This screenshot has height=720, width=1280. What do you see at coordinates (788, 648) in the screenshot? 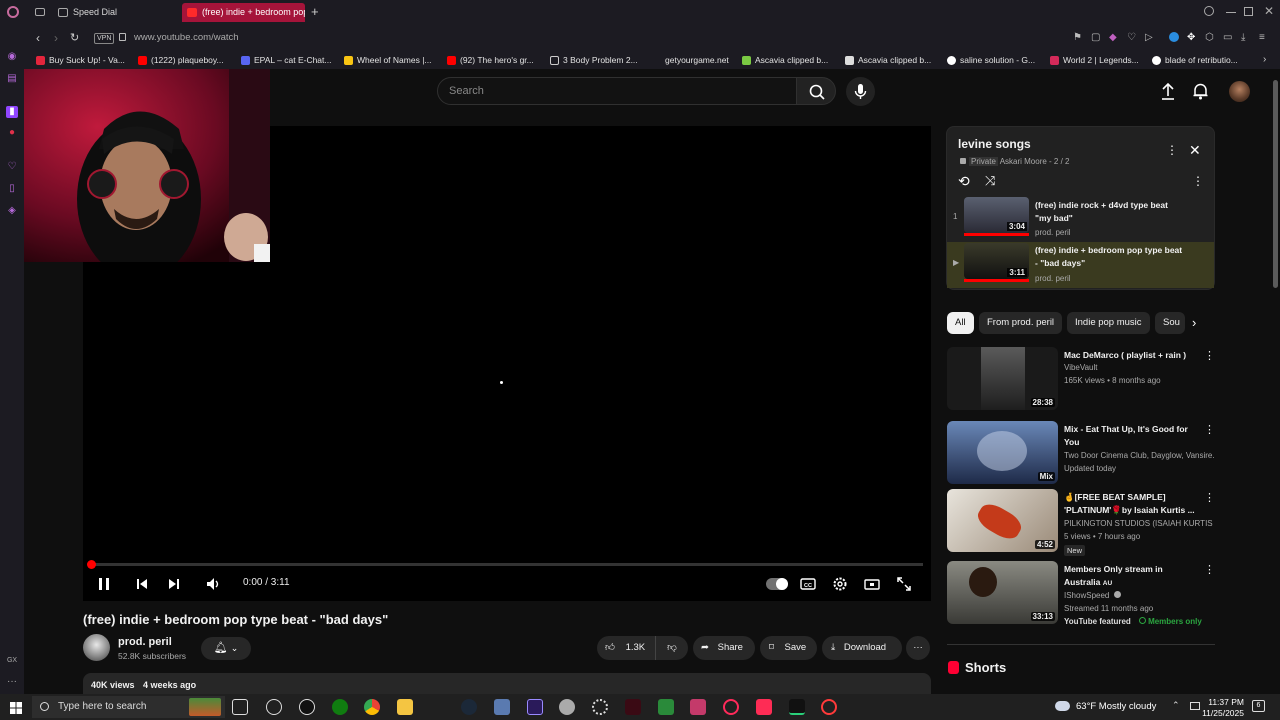
I see `save-button: ⌑ Save` at bounding box center [788, 648].